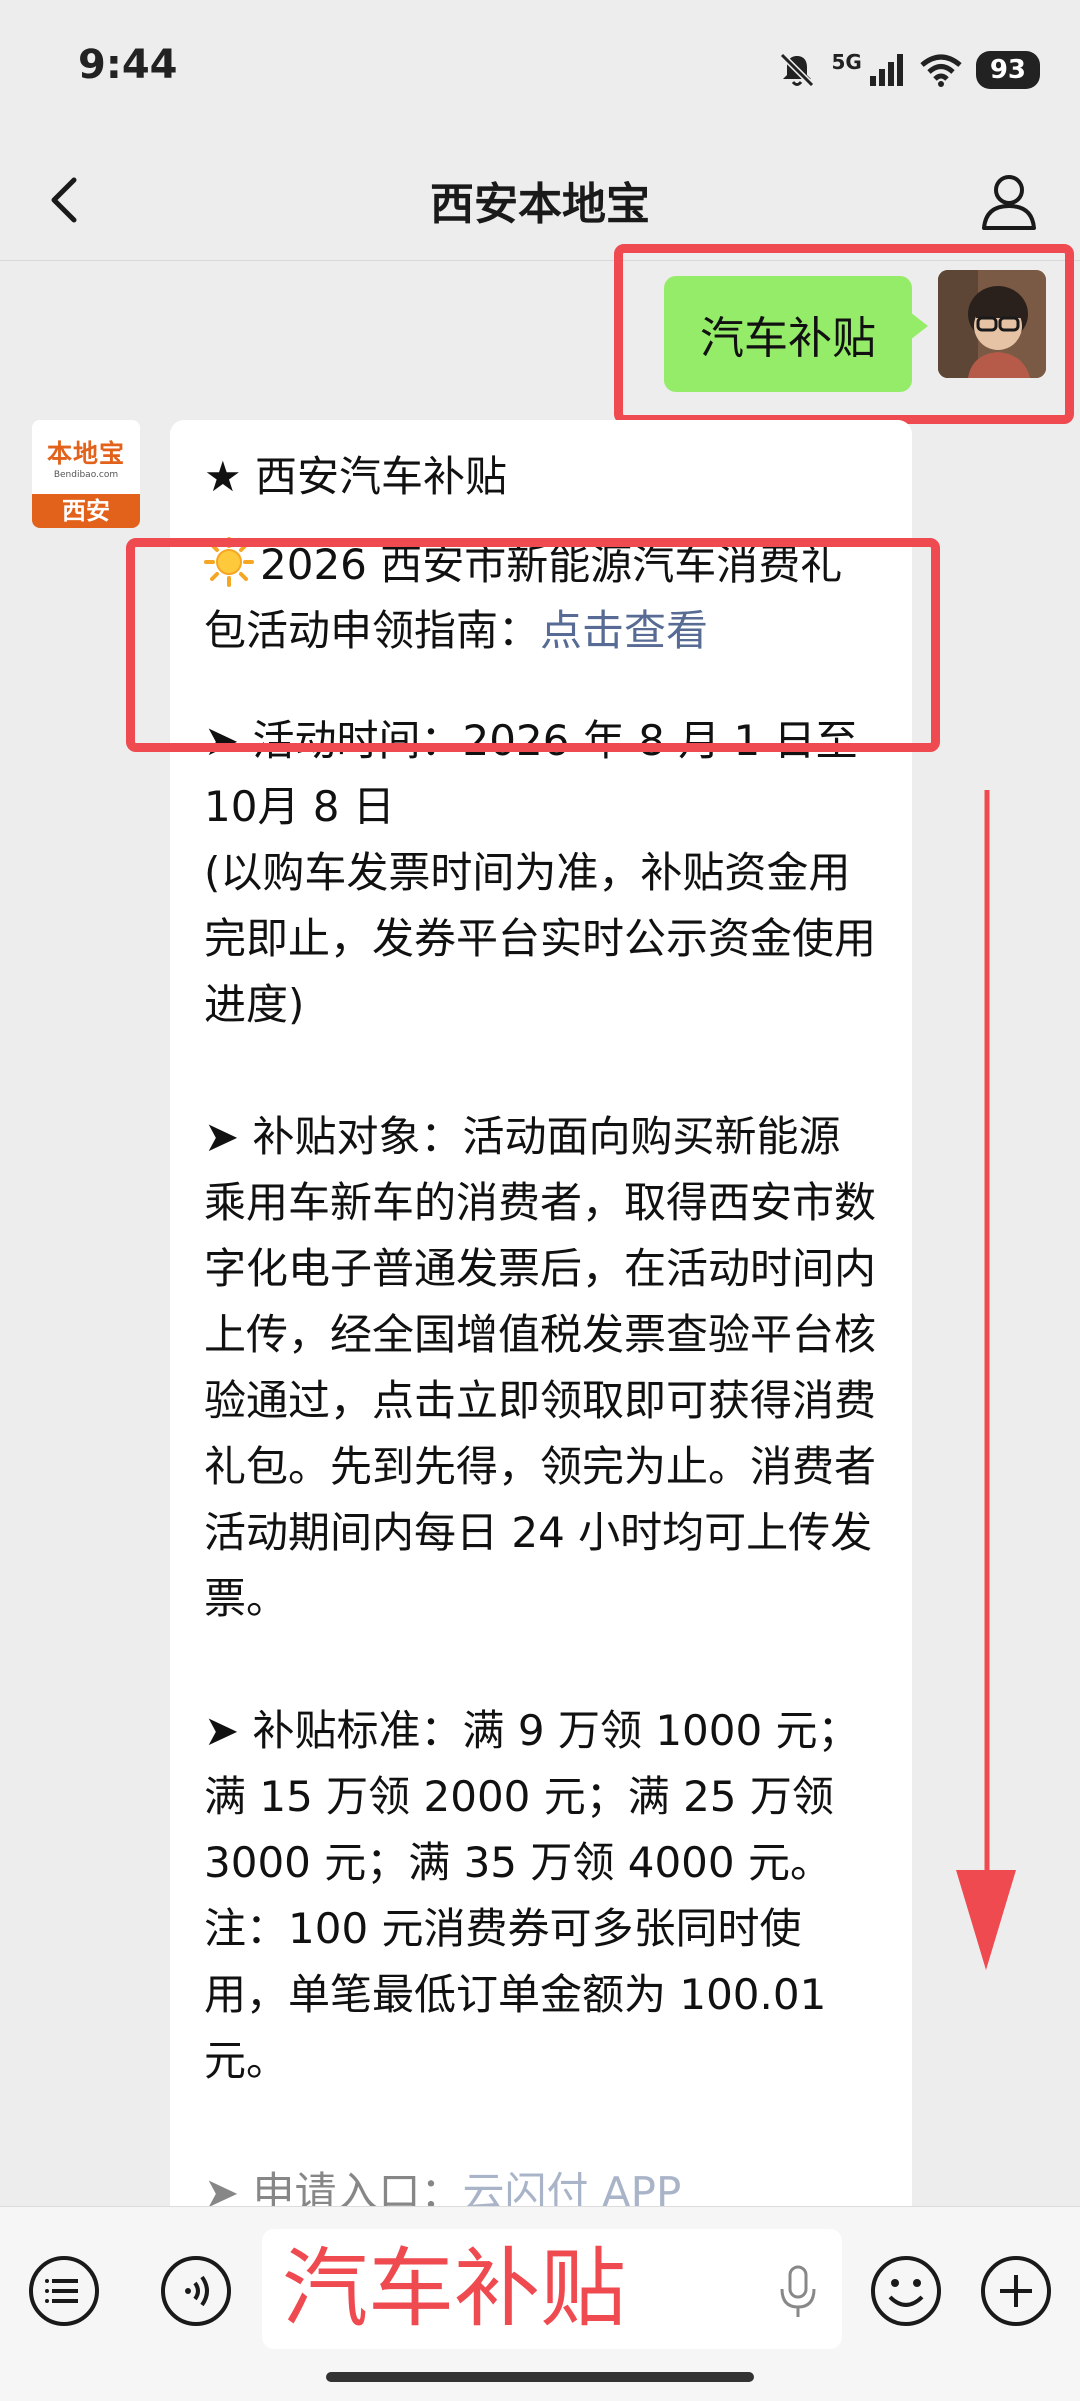 This screenshot has height=2401, width=1080. I want to click on avatar: 本地宝 Bendibao.com 西安, so click(86, 474).